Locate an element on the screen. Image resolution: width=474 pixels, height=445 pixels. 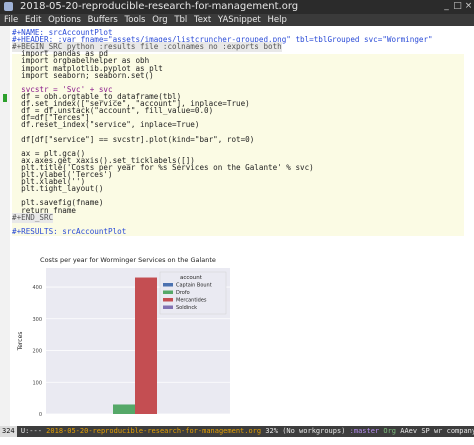
close-icon: × is located at coordinates (468, 6).